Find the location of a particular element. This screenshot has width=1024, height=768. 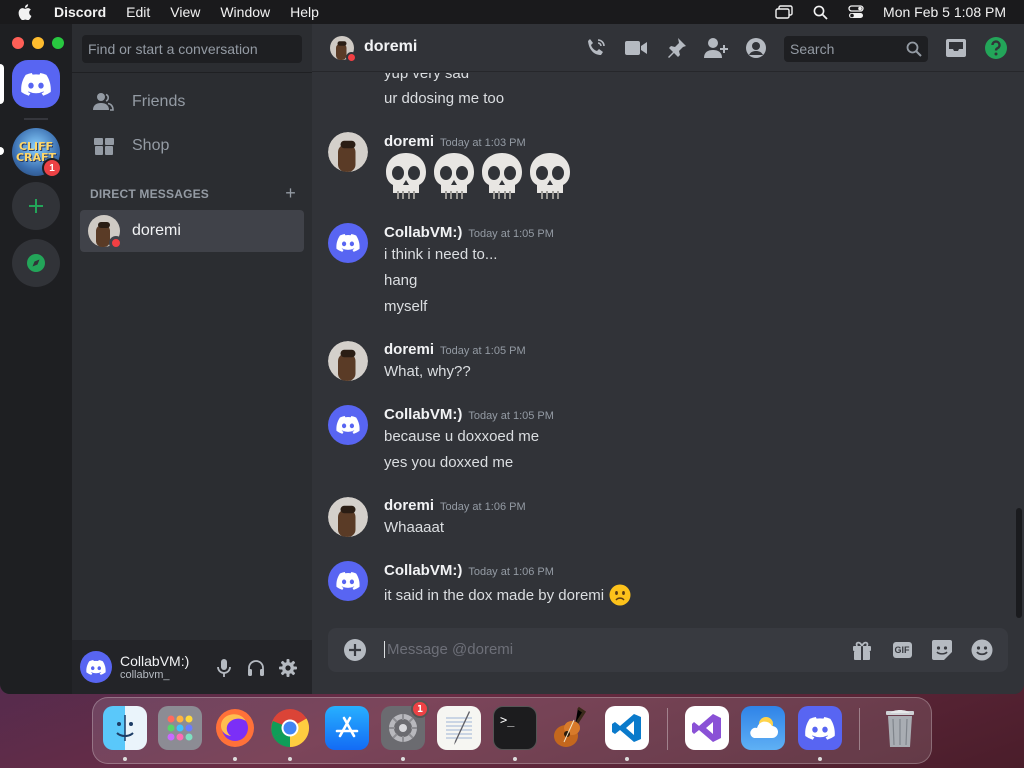

message-author-row: doremi Today at 1:03 PM is located at coordinates (455, 141).